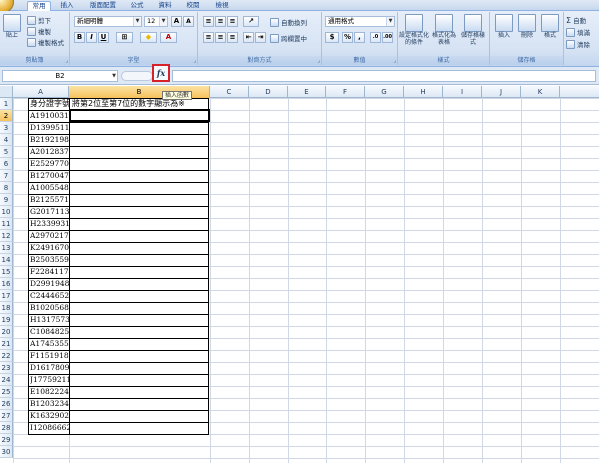  I want to click on cell-a4: B219219806, so click(49, 140).